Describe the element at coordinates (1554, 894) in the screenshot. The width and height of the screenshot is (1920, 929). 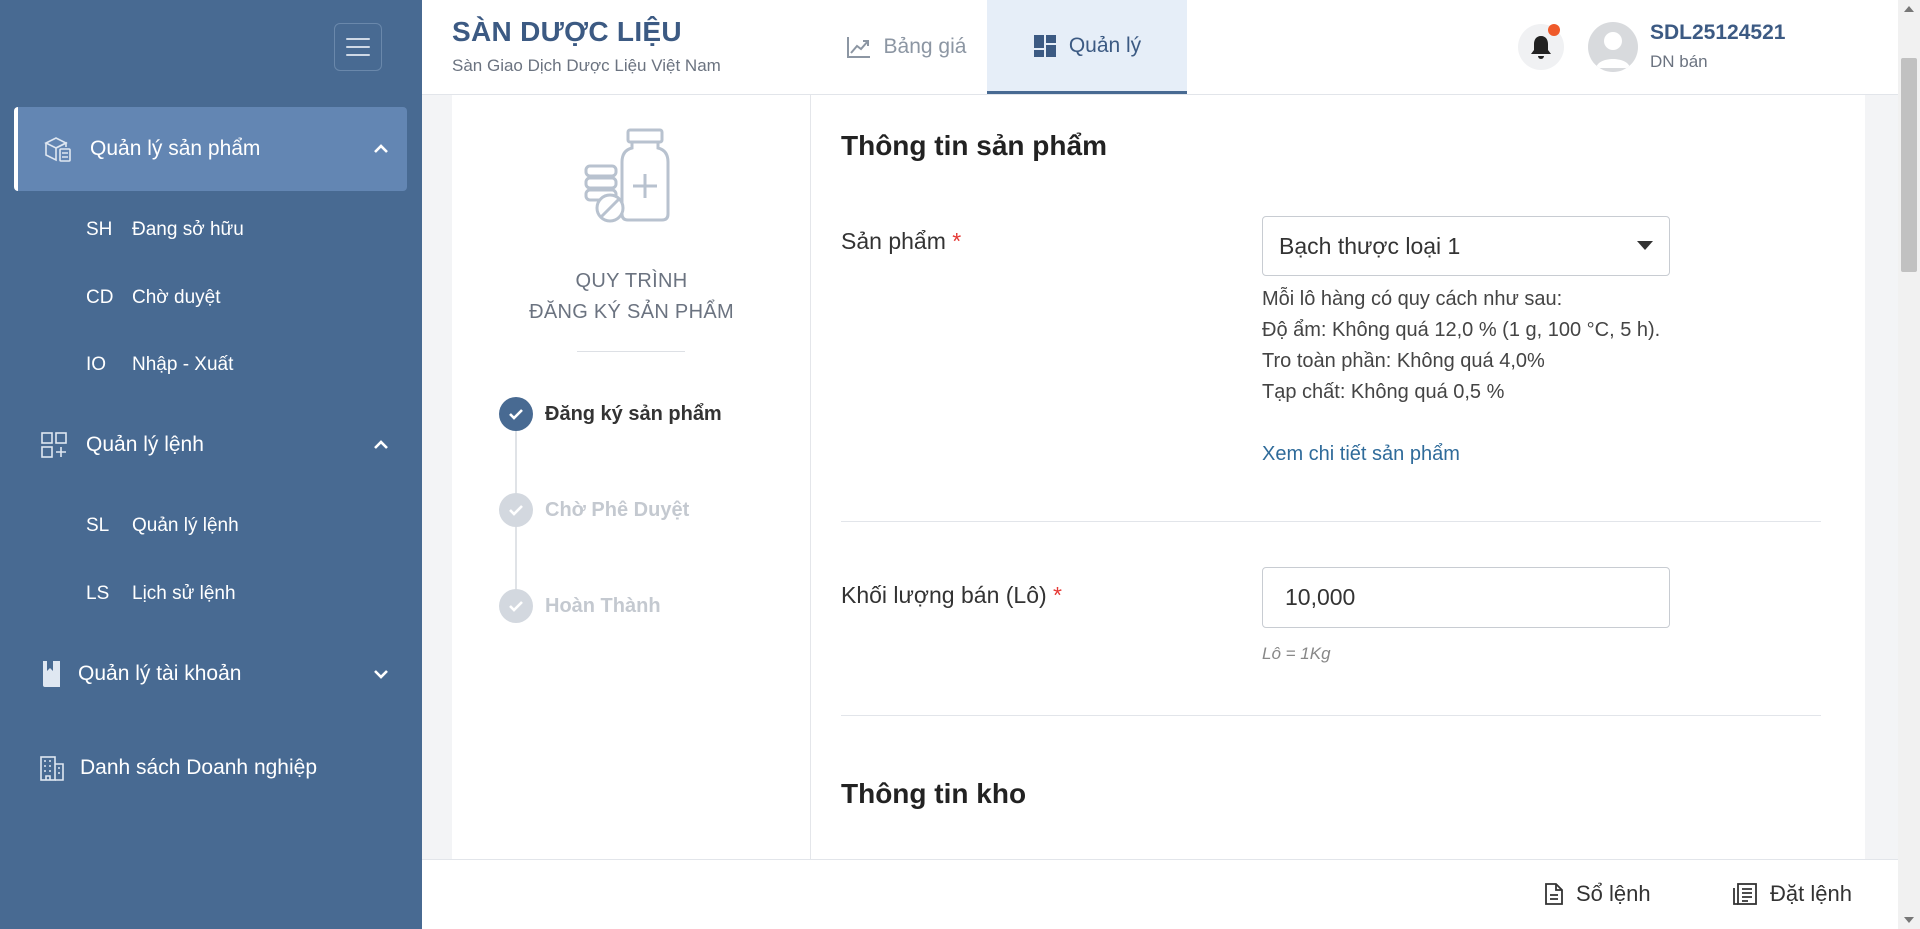
I see `document-icon` at that location.